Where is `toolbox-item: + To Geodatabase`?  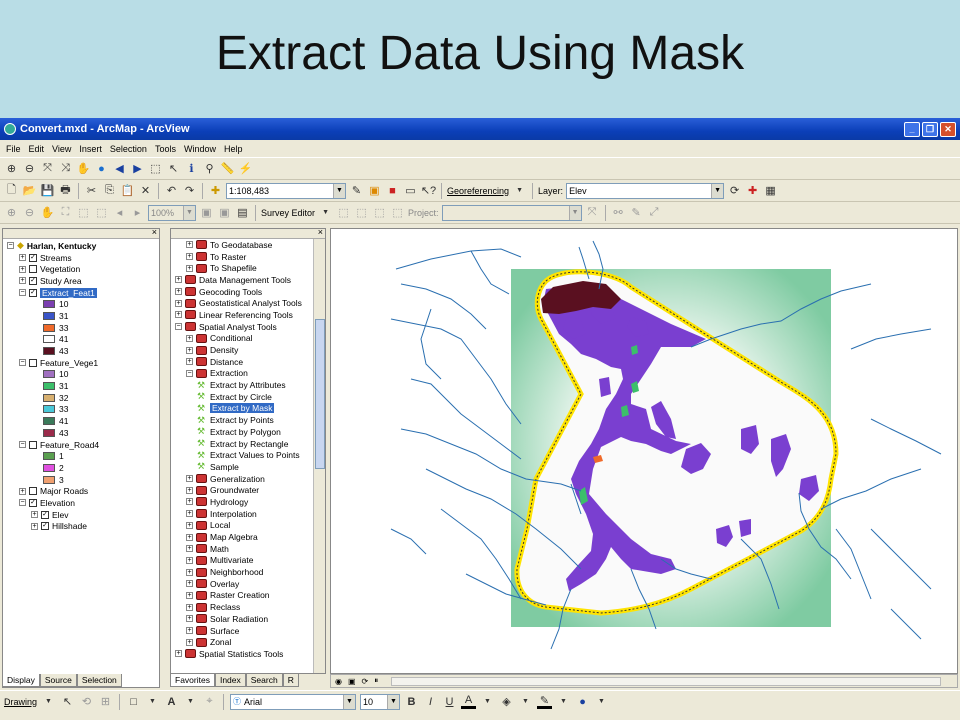 toolbox-item: + To Geodatabase is located at coordinates (243, 245).